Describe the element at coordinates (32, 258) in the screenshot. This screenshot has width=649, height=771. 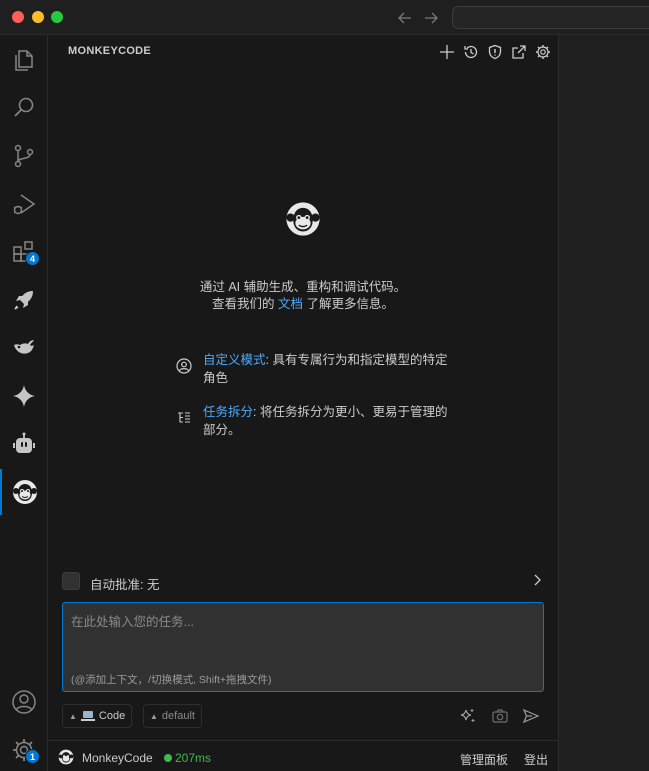
I see `extensions-badge: 4` at that location.